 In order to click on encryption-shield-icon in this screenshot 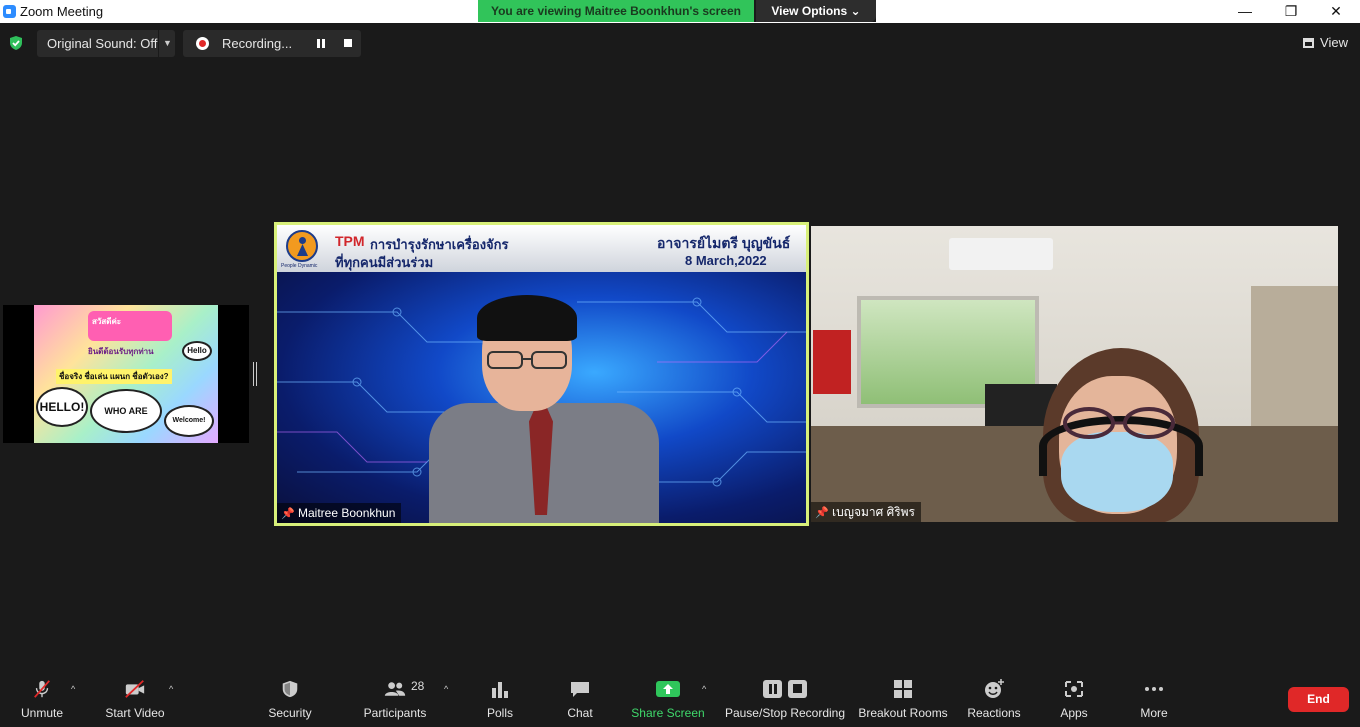, I will do `click(16, 43)`.